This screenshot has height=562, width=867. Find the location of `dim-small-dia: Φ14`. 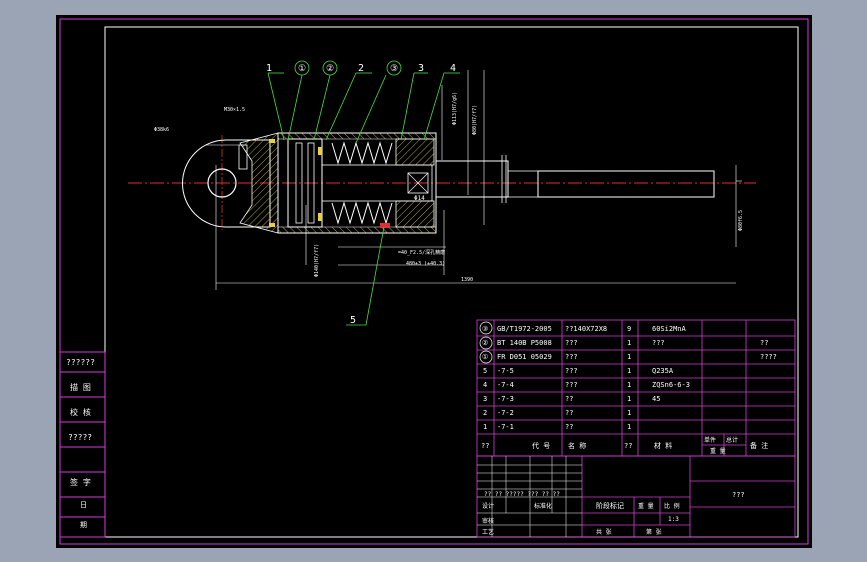

dim-small-dia: Φ14 is located at coordinates (419, 198).